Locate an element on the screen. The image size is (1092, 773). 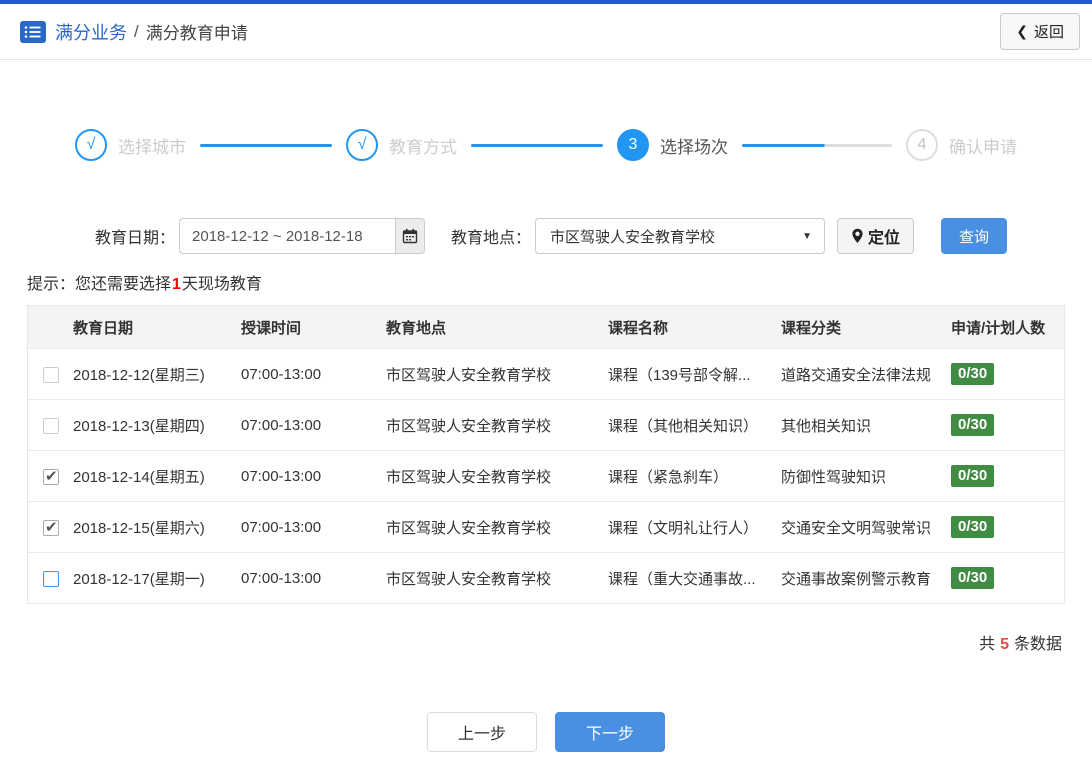
education-location-label: 教育地点： is located at coordinates (491, 238).